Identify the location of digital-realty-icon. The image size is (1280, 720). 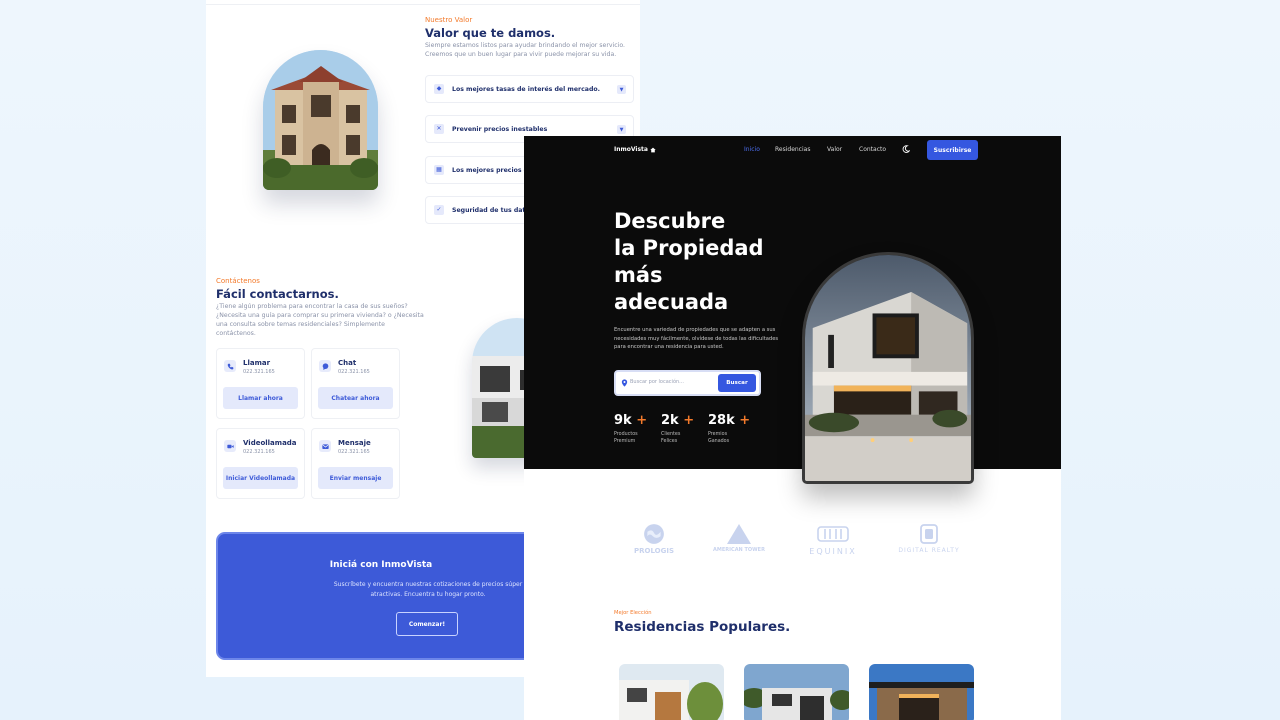
(929, 534).